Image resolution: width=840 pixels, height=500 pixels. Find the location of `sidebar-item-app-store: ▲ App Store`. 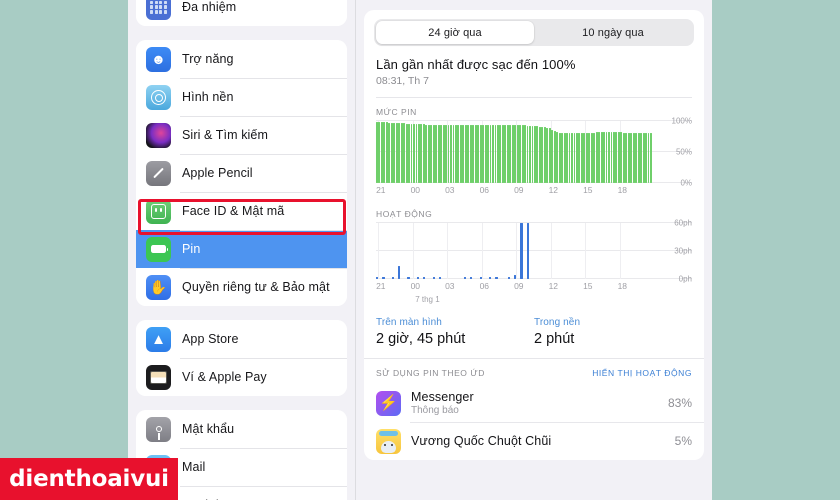

sidebar-item-app-store: ▲ App Store is located at coordinates (241, 339).